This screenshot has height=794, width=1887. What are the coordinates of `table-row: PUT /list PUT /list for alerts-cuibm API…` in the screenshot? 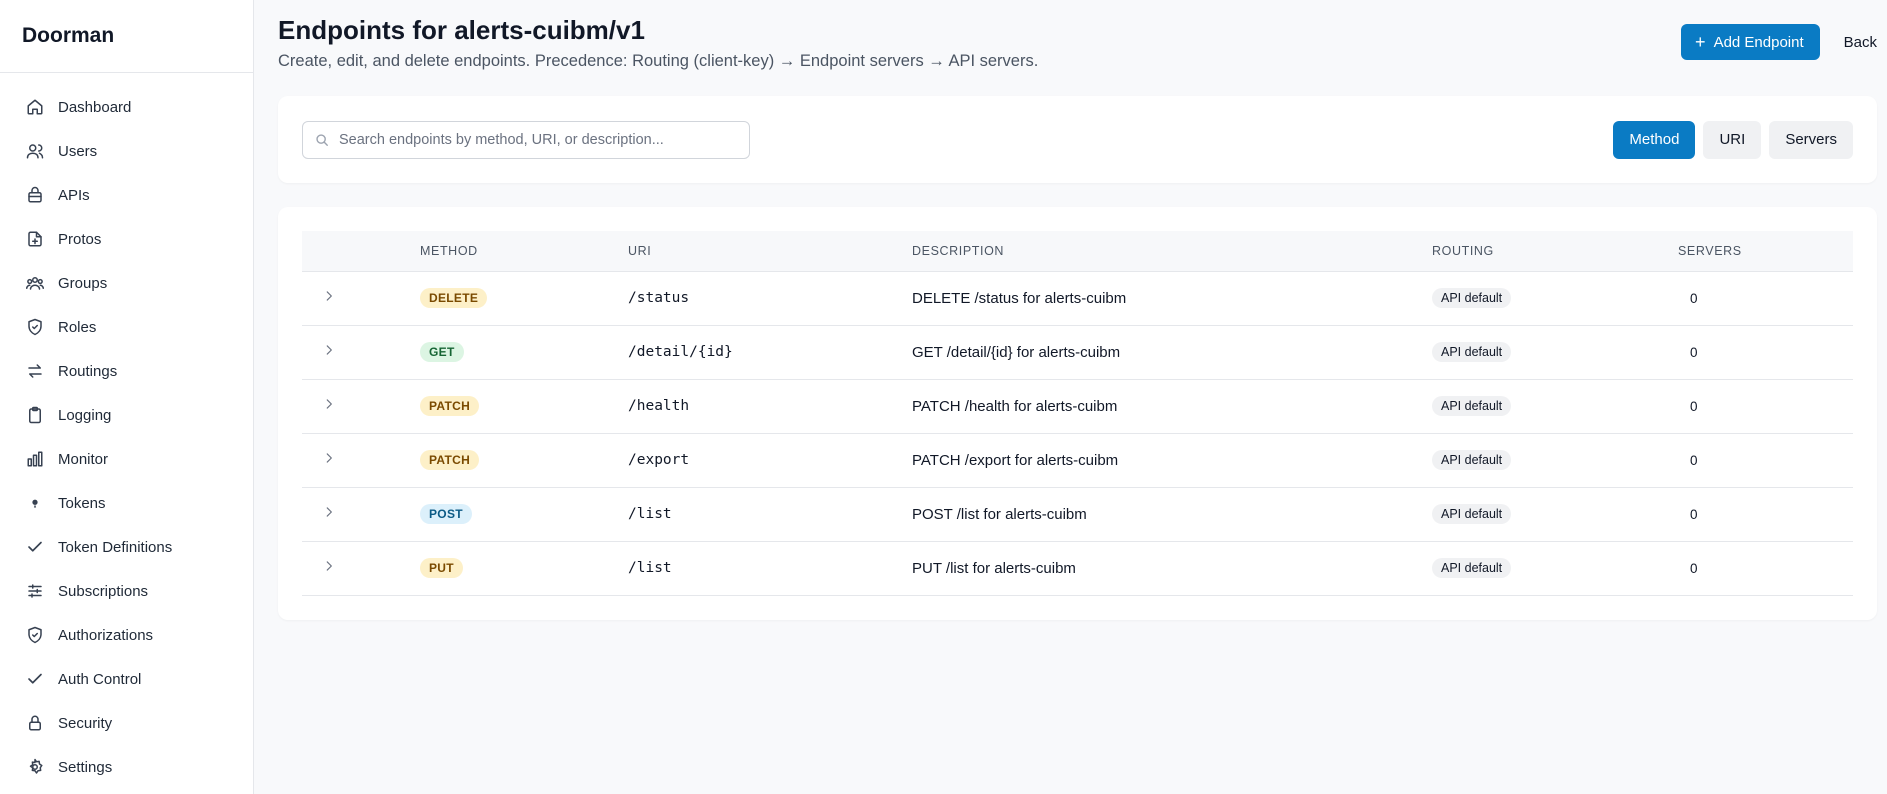 It's located at (1077, 568).